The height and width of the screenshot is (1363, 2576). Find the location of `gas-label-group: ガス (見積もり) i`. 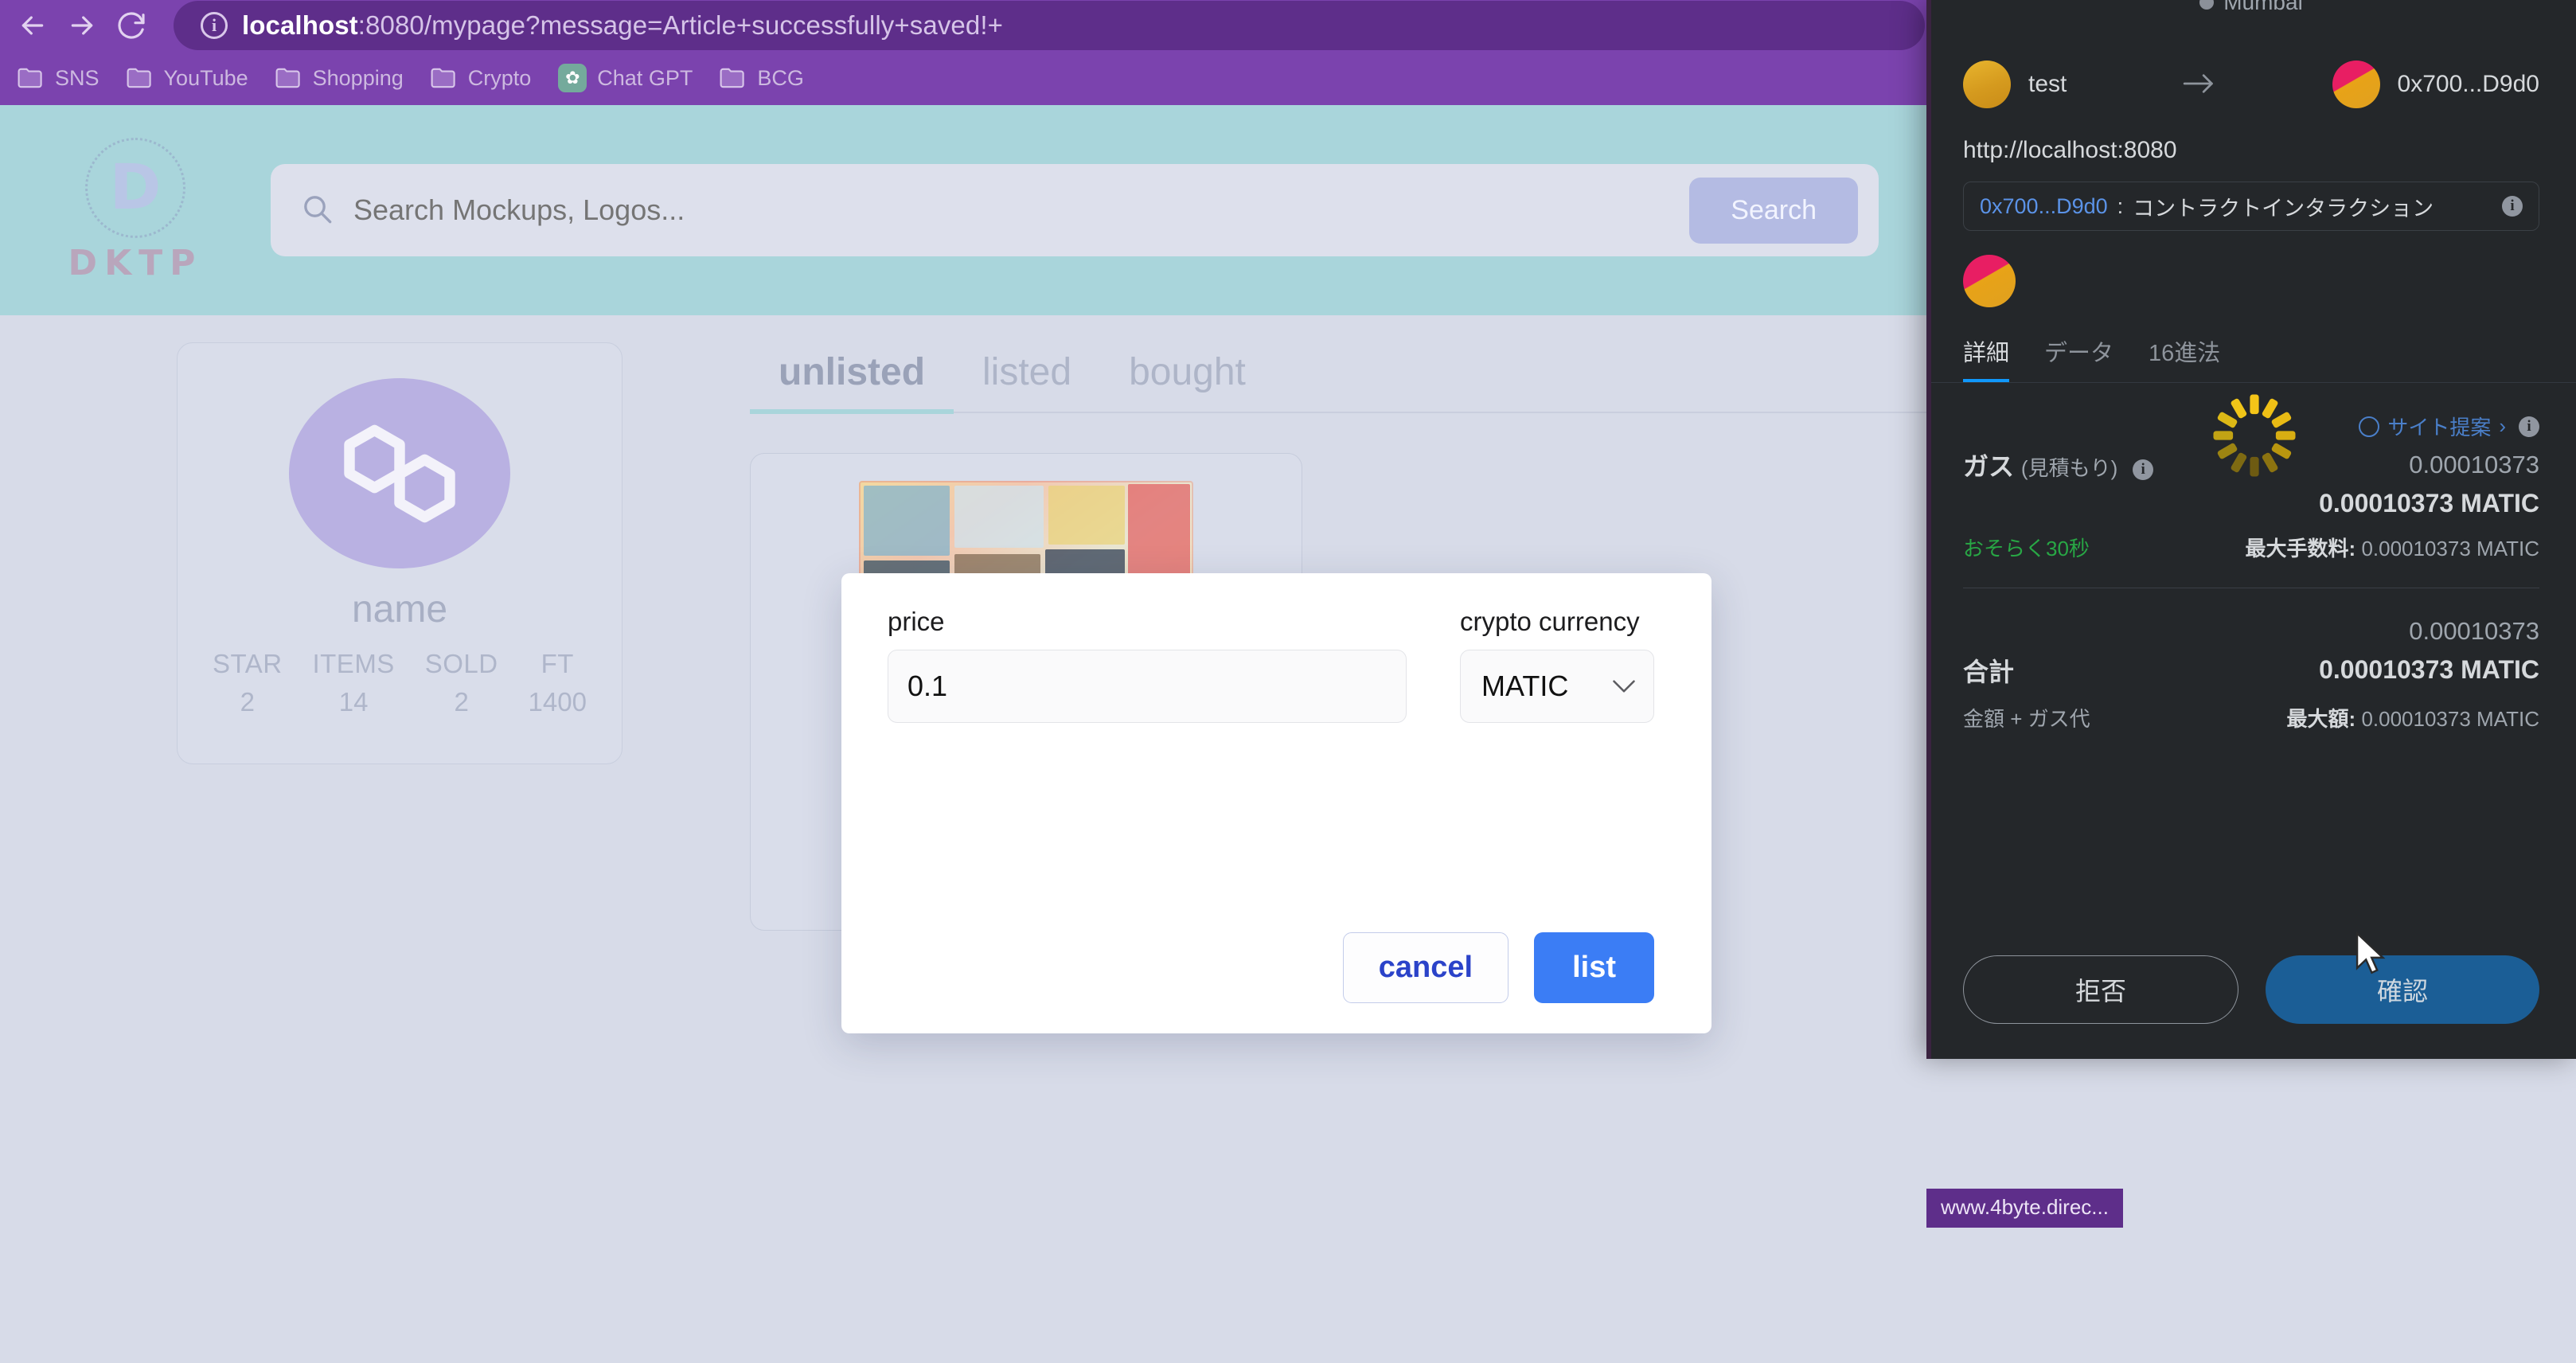

gas-label-group: ガス (見積もり) i is located at coordinates (2058, 448).